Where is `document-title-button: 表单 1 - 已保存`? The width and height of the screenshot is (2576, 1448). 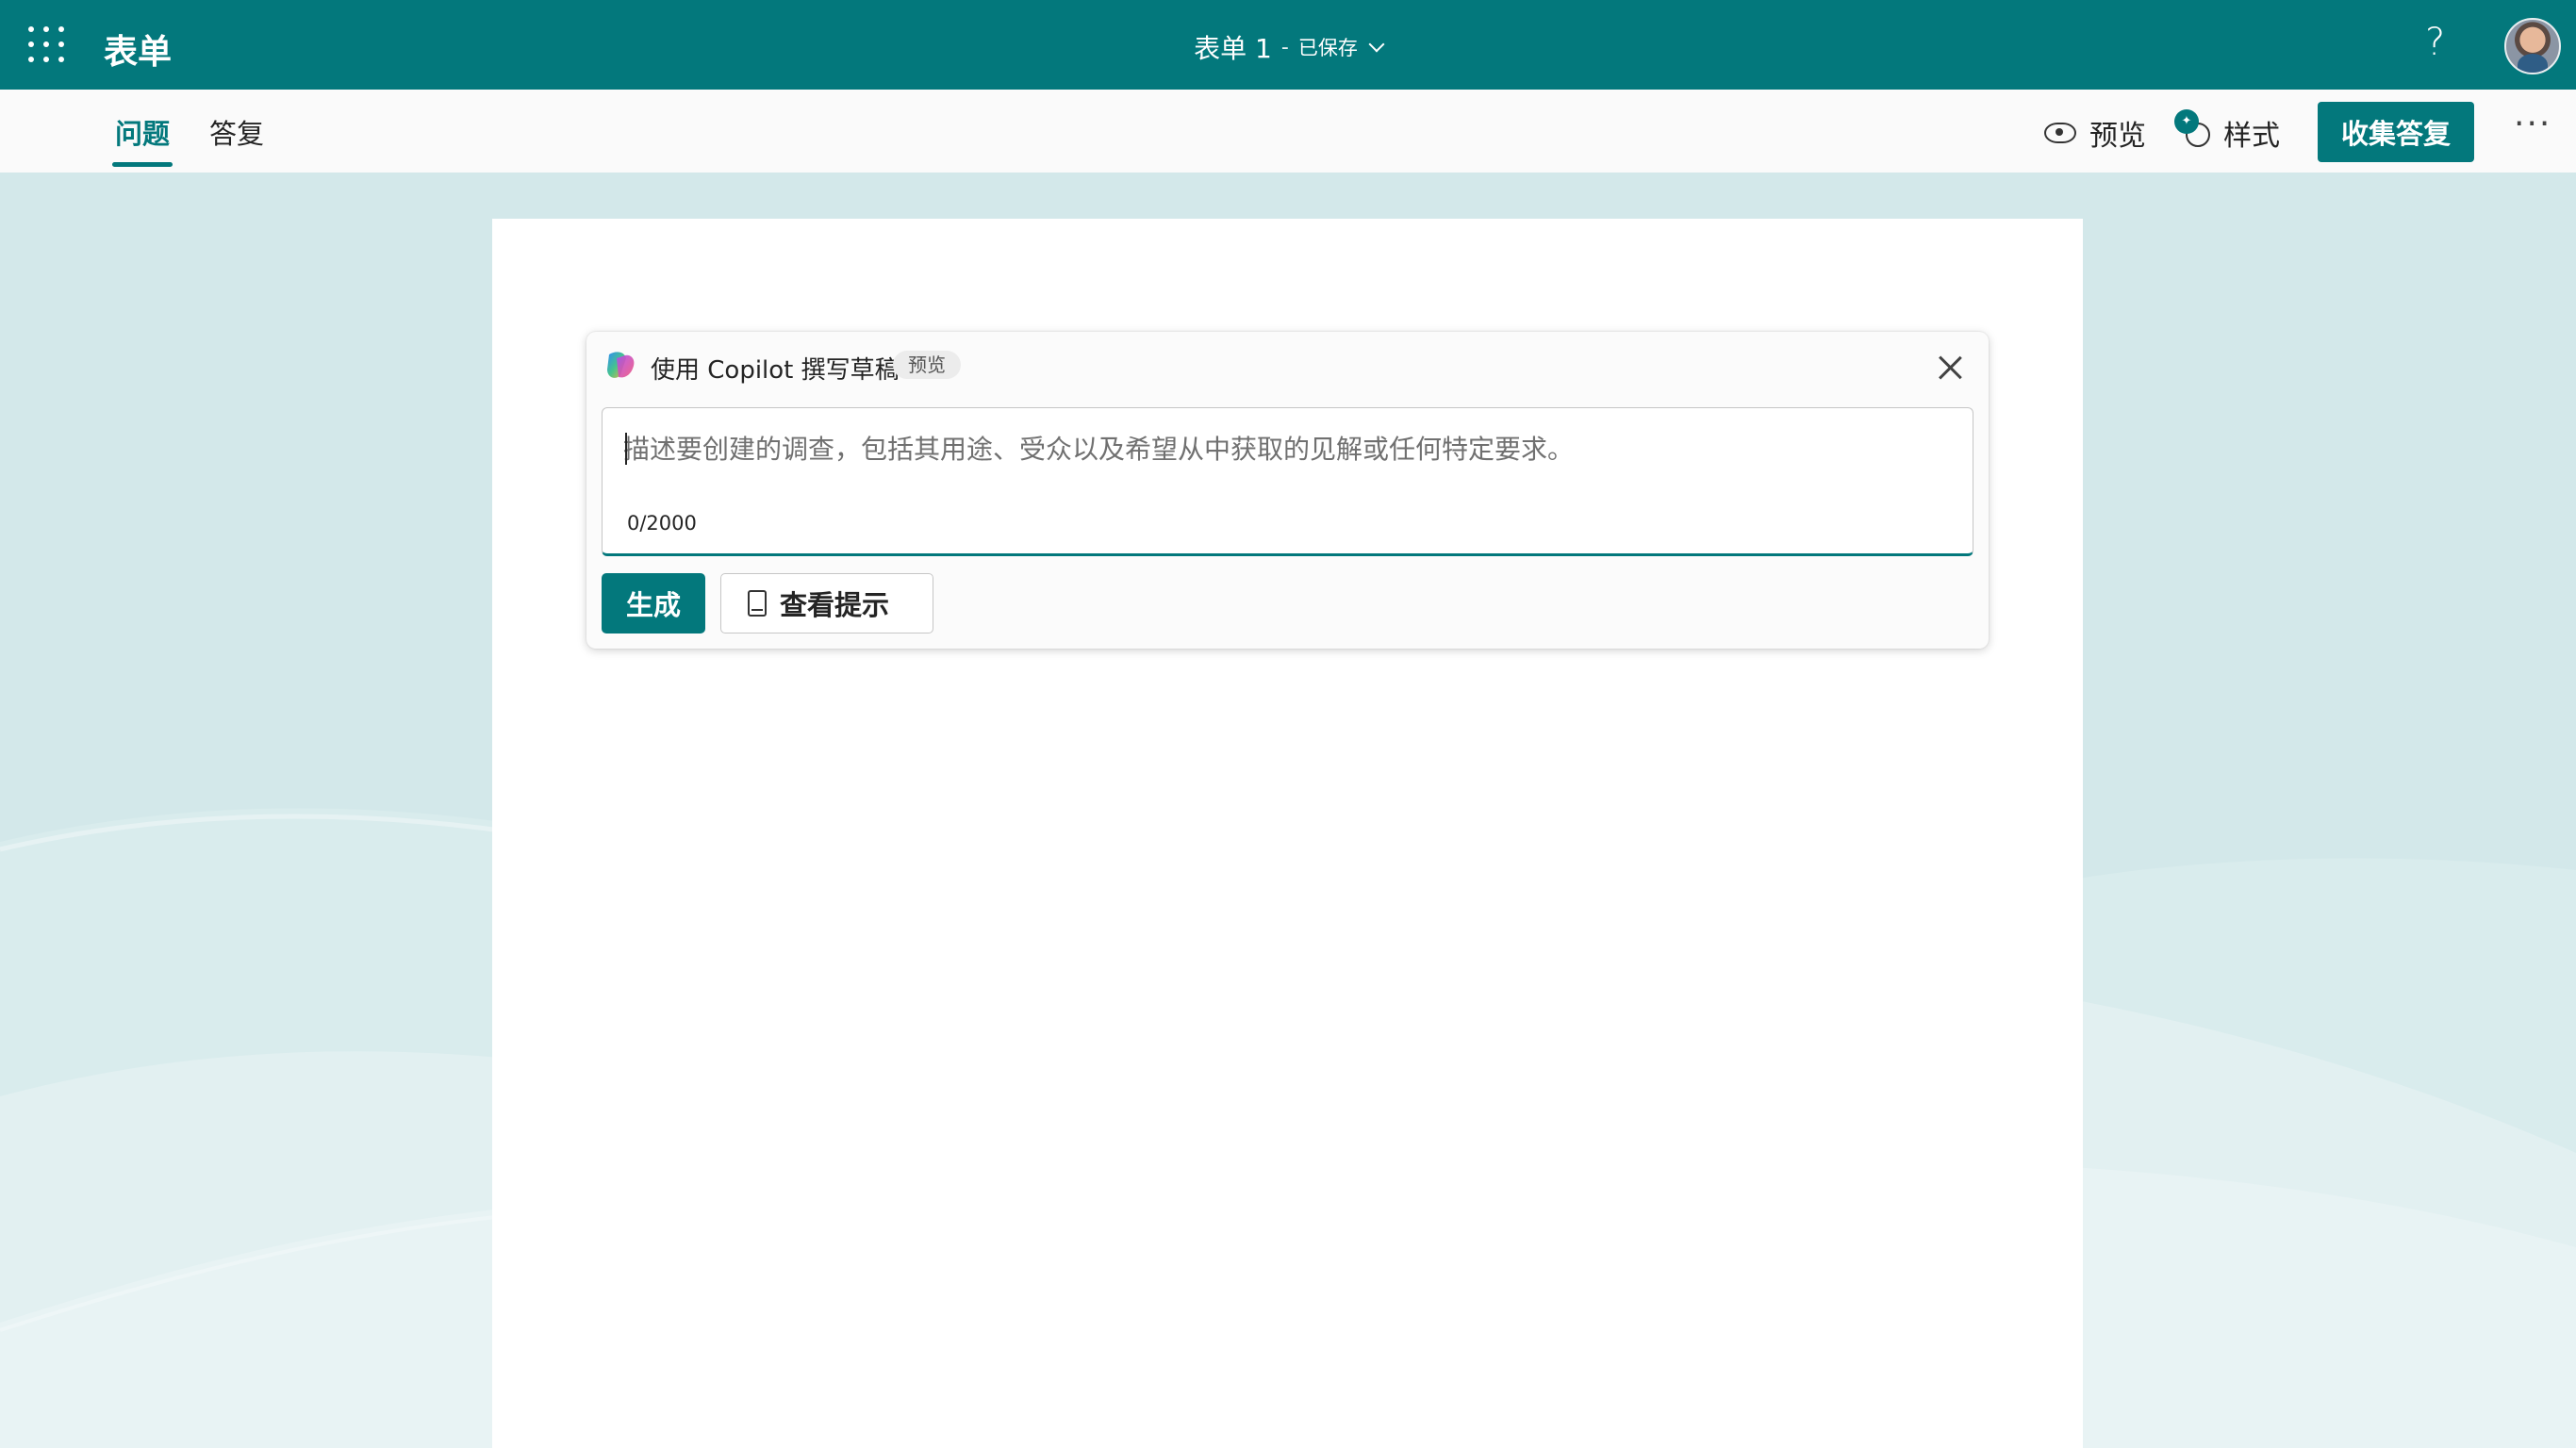
document-title-button: 表单 1 - 已保存 is located at coordinates (1289, 47).